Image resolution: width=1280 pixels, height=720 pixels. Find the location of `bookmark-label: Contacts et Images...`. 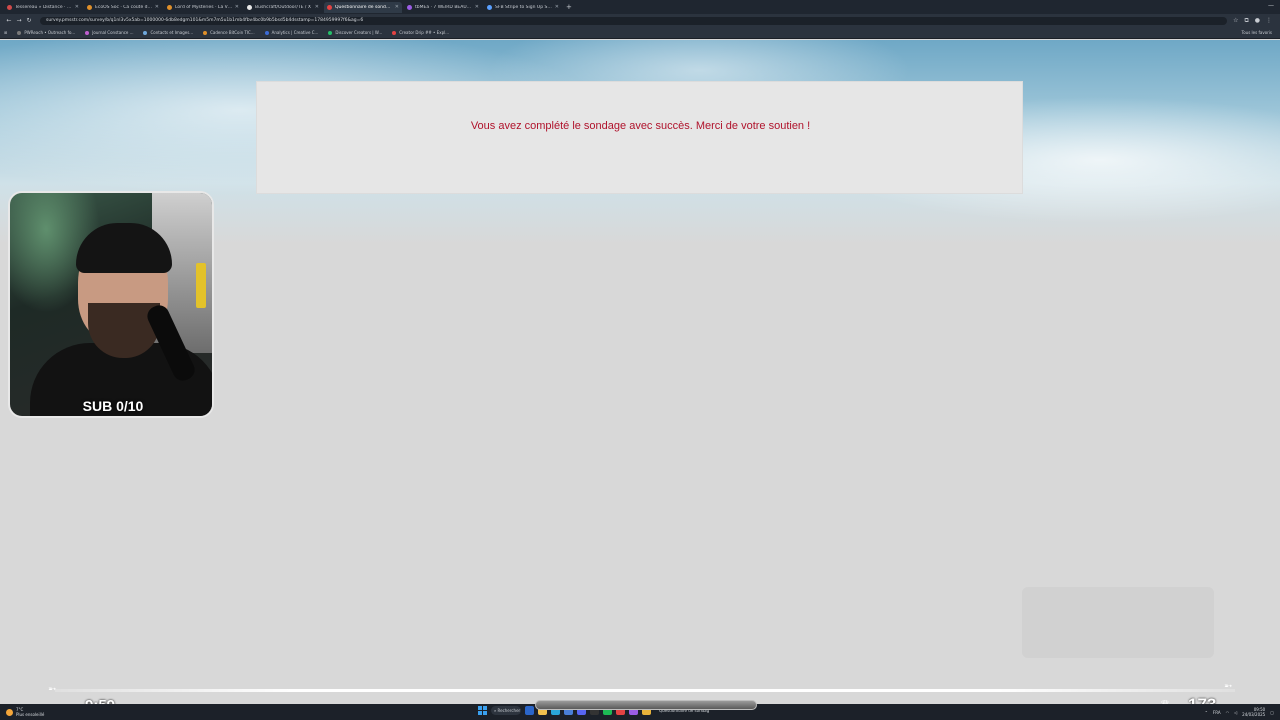

bookmark-label: Contacts et Images... is located at coordinates (172, 32).